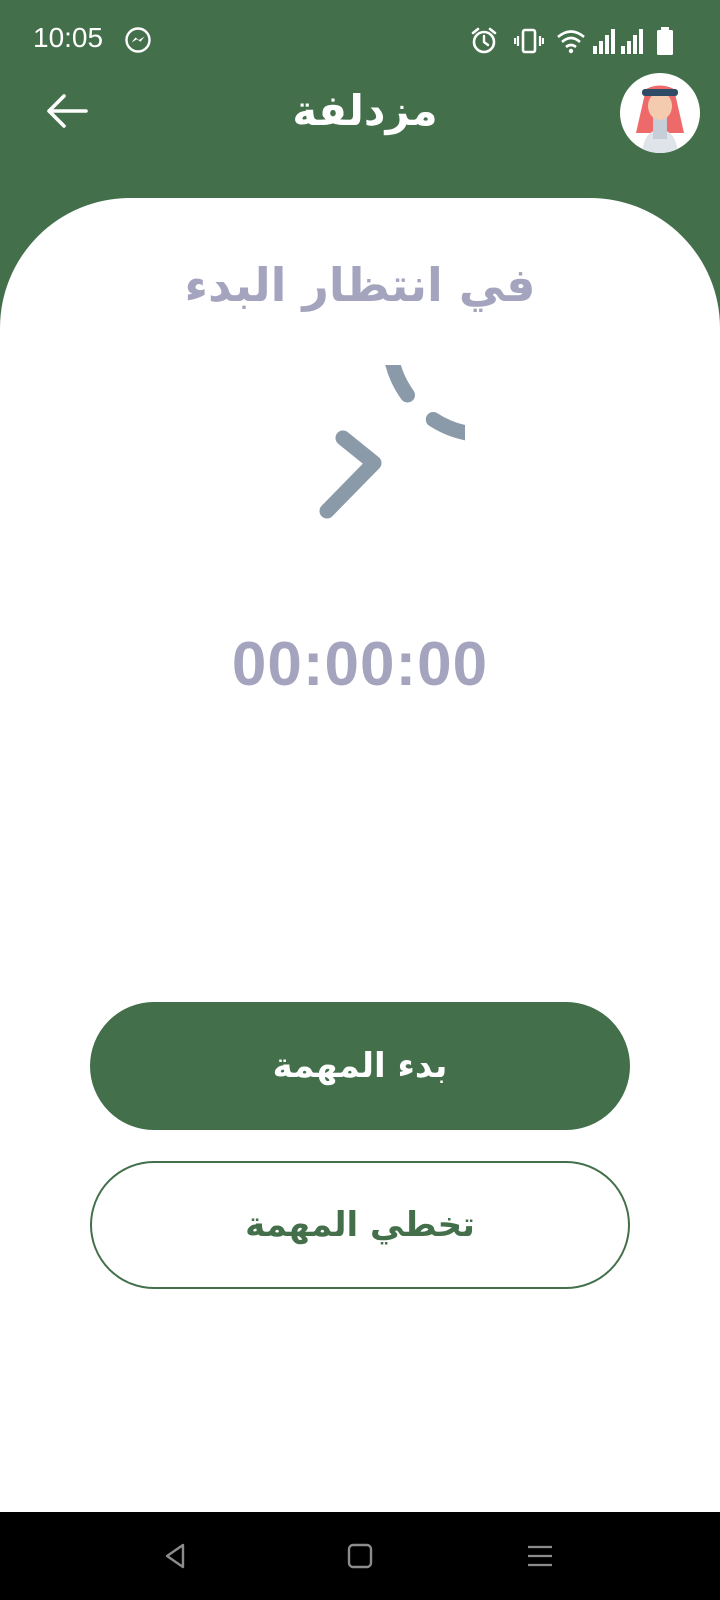 This screenshot has height=1600, width=720. Describe the element at coordinates (660, 119) in the screenshot. I see `pilgrim-avatar-icon` at that location.